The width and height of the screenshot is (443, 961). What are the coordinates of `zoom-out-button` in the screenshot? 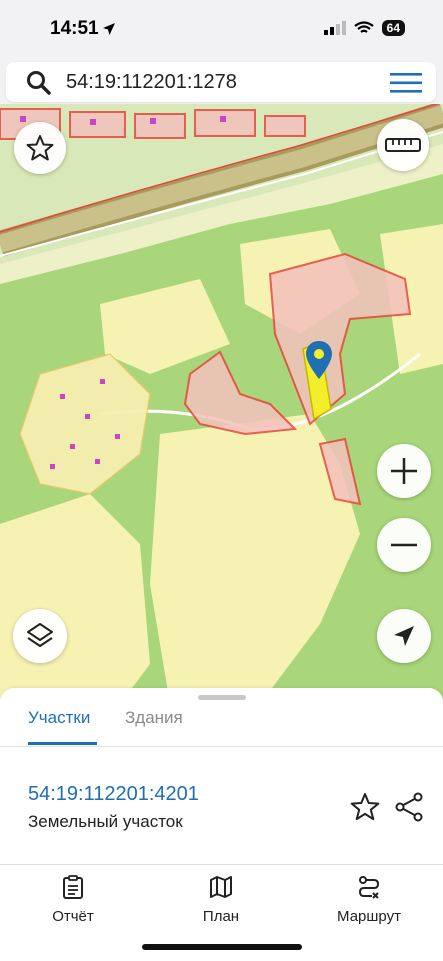 It's located at (404, 545).